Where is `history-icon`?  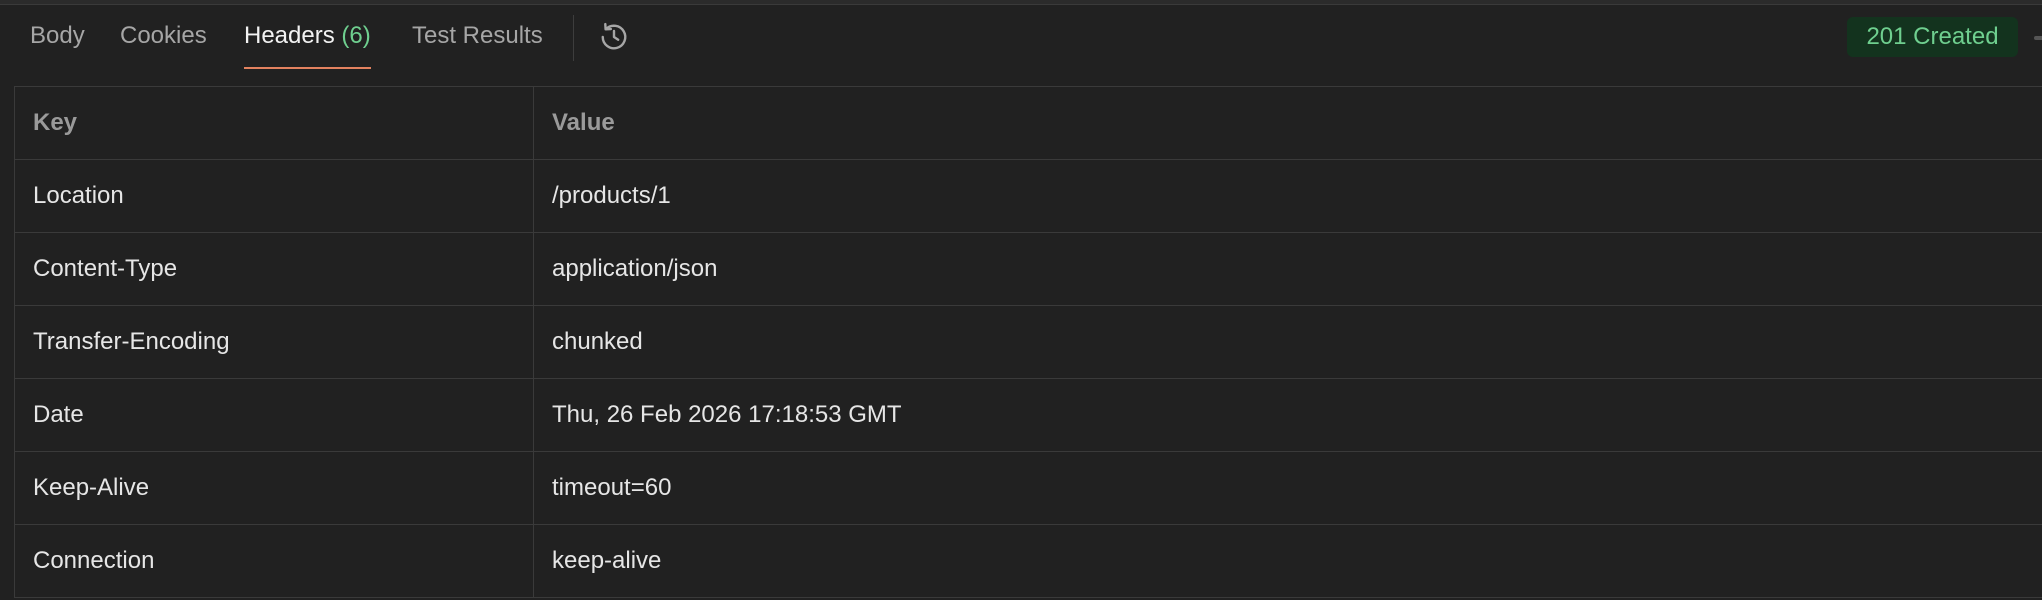 history-icon is located at coordinates (614, 36).